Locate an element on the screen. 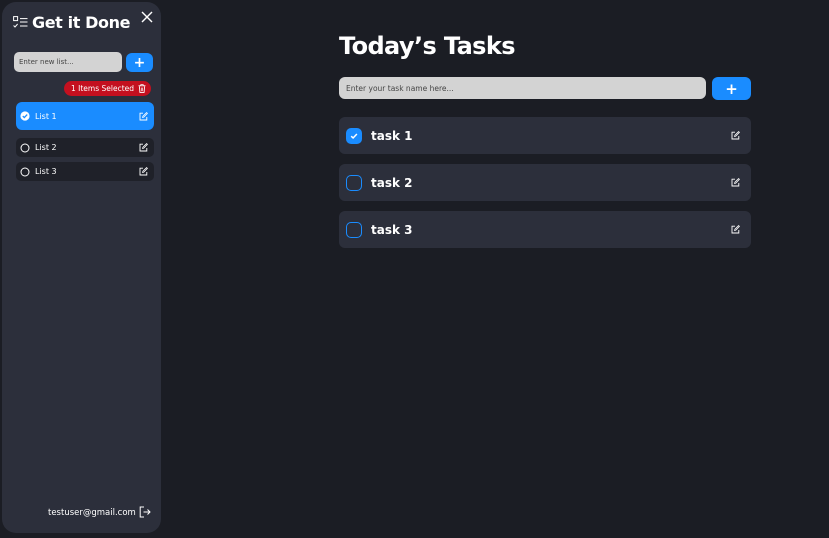 The height and width of the screenshot is (538, 829). add-list-button: + is located at coordinates (139, 62).